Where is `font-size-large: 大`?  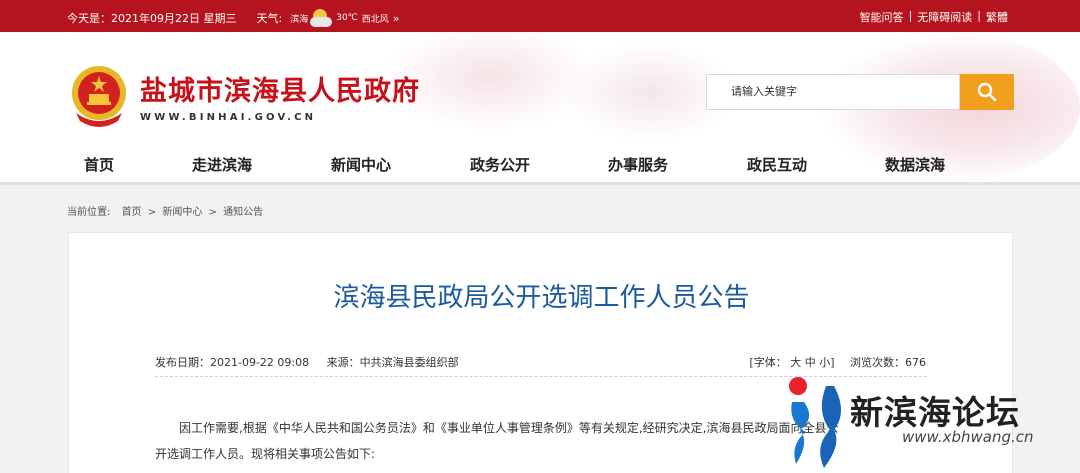 font-size-large: 大 is located at coordinates (795, 362).